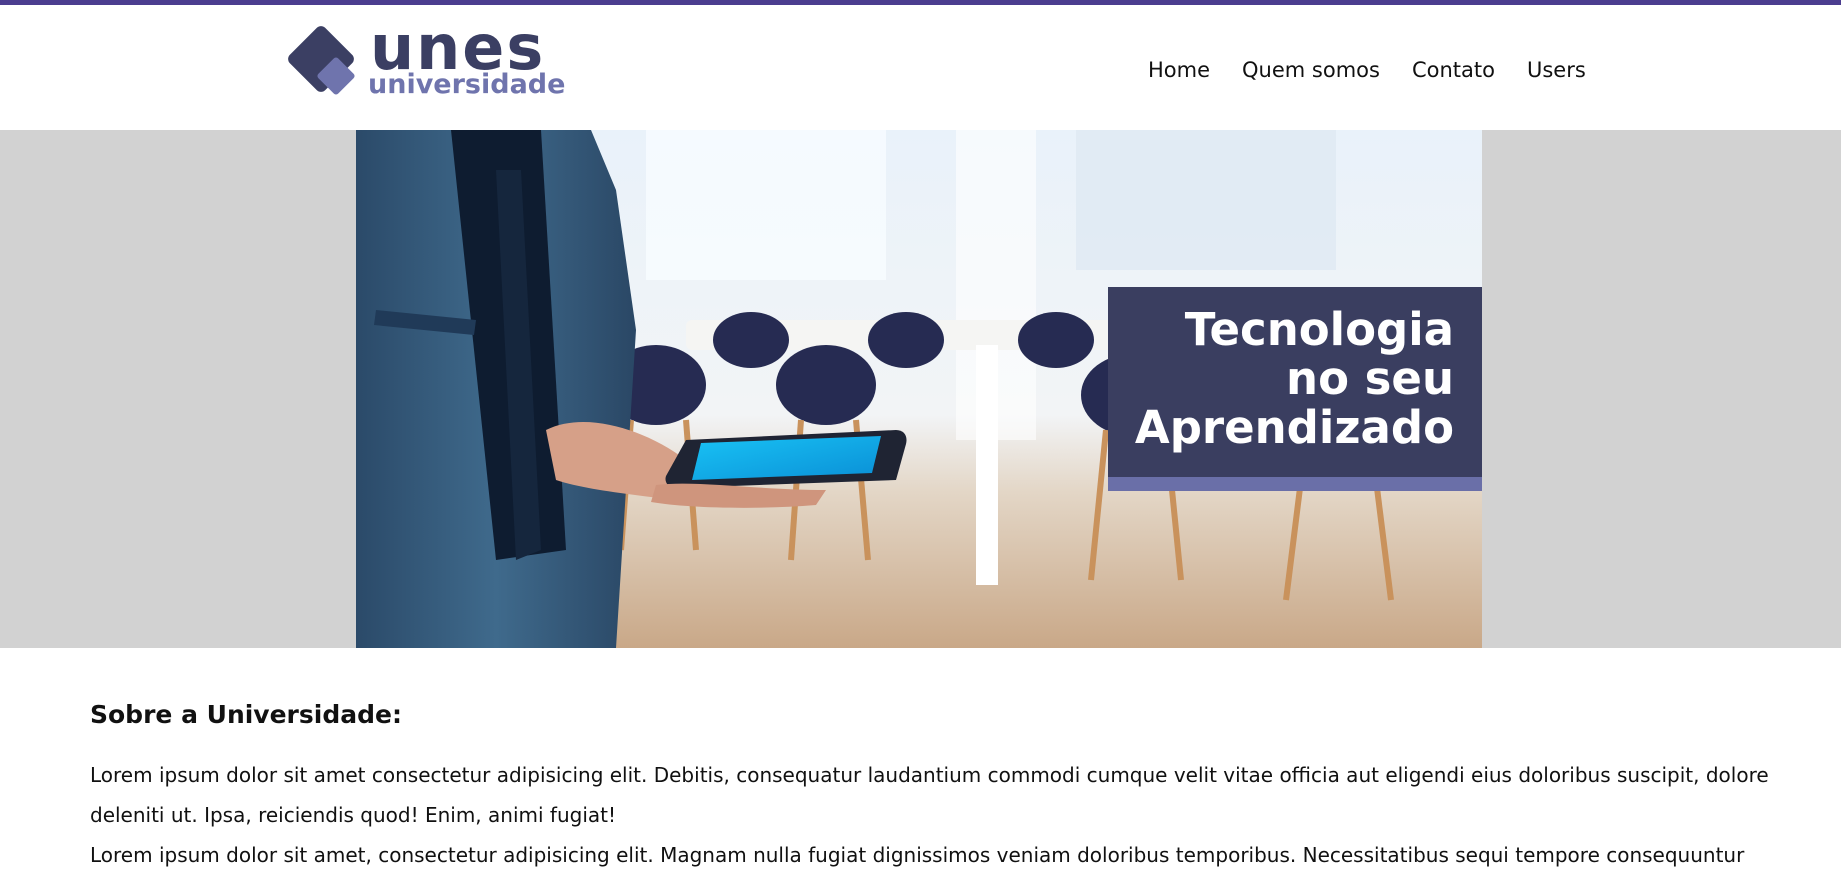 This screenshot has width=1841, height=875. I want to click on main-nav: Home Quem somos Contato Users, so click(1367, 70).